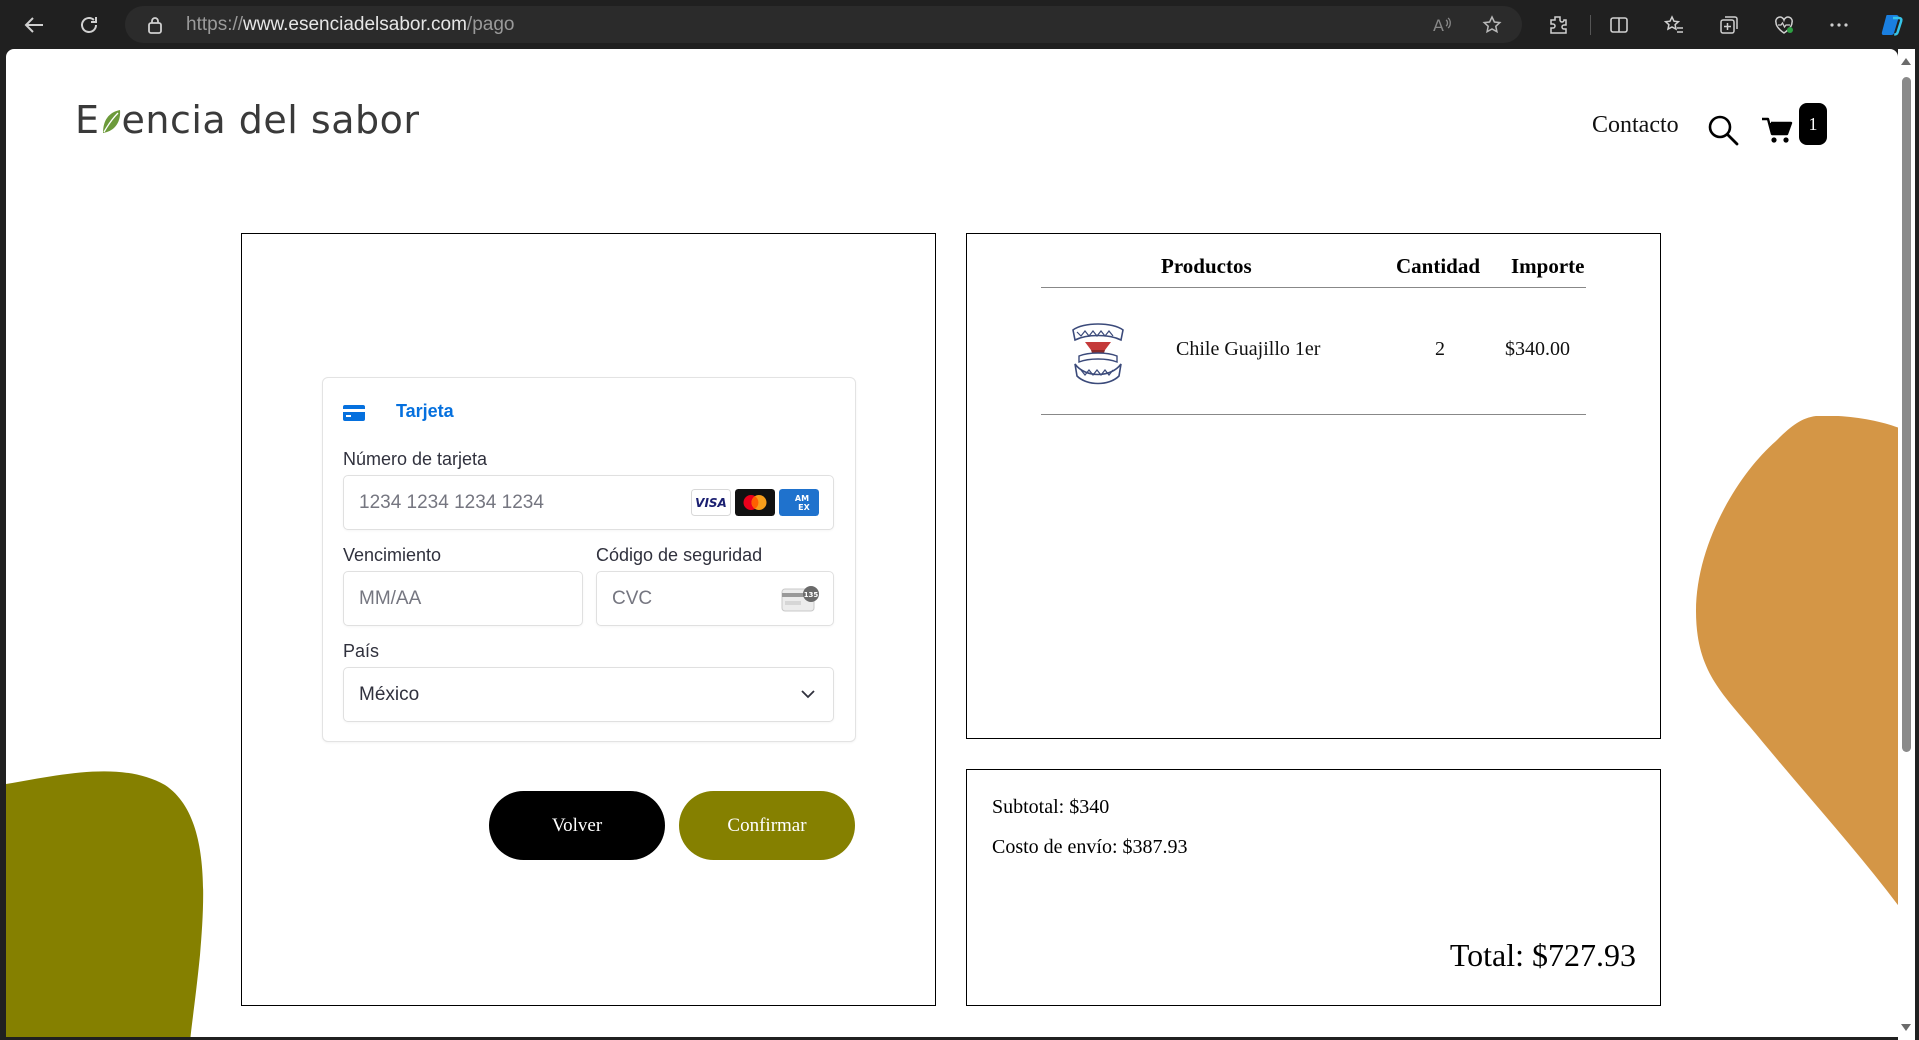 The width and height of the screenshot is (1919, 1040). Describe the element at coordinates (804, 507) in the screenshot. I see `svg-text: EX` at that location.